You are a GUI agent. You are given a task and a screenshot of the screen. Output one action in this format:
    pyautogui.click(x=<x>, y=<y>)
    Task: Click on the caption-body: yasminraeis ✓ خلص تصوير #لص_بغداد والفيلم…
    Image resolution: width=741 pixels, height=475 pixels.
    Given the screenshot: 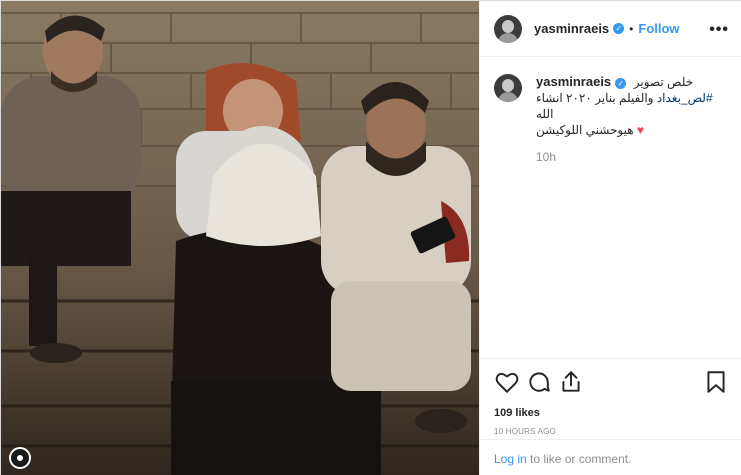 What is the action you would take?
    pyautogui.click(x=632, y=119)
    